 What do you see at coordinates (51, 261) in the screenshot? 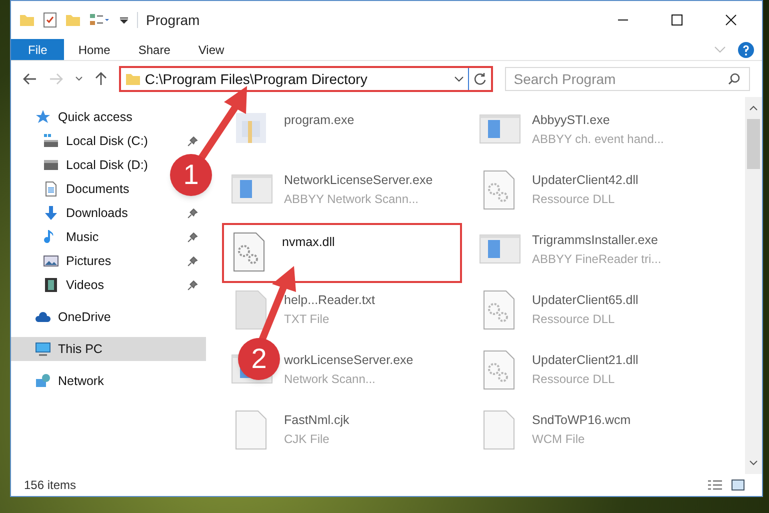
I see `picture-icon` at bounding box center [51, 261].